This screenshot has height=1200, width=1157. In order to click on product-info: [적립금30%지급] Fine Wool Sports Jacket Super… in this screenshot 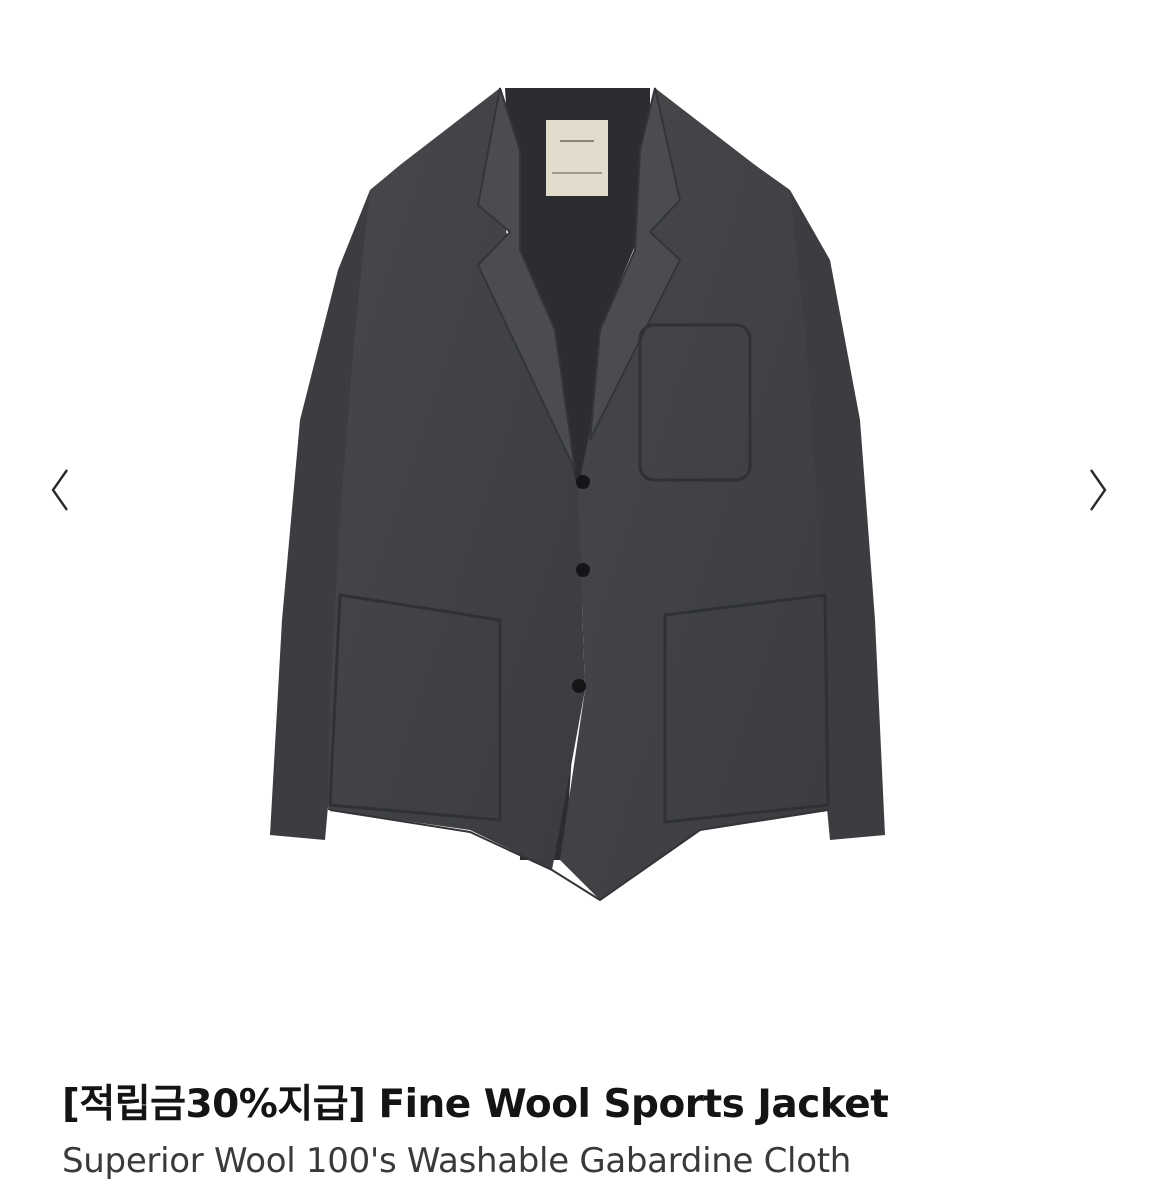, I will do `click(592, 1130)`.